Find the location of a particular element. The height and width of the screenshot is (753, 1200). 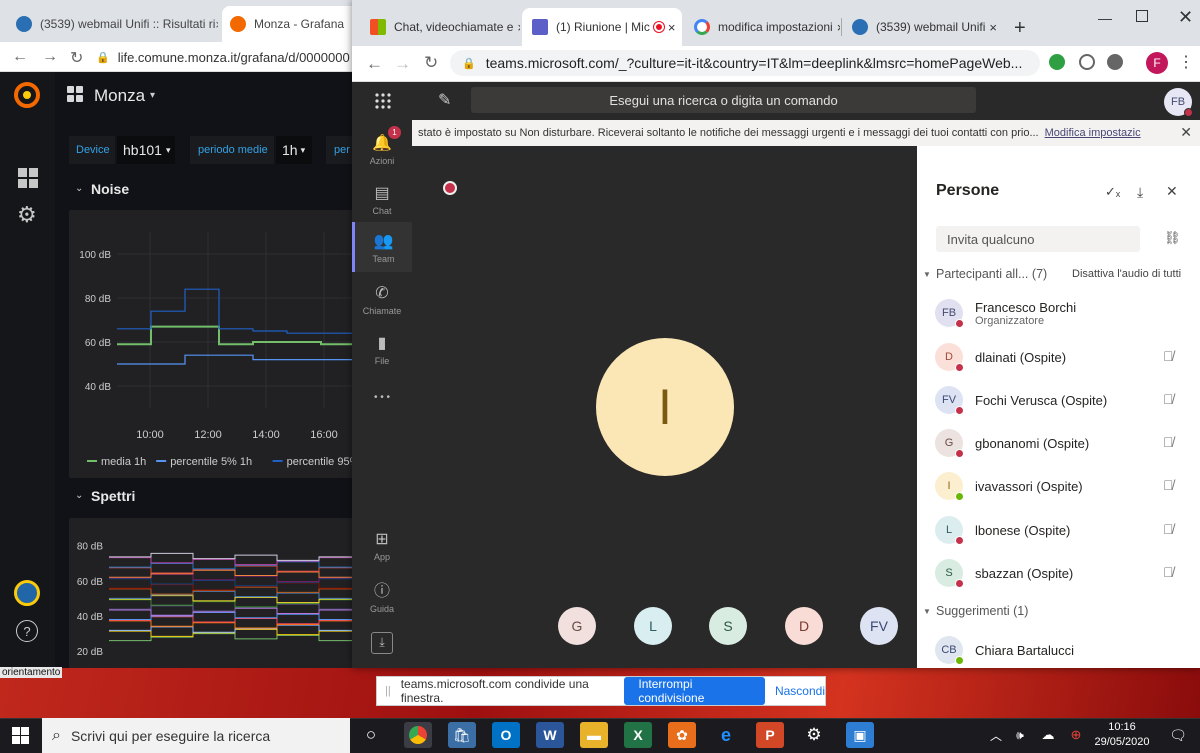

participant-row: Ssbazzan (Ospite) is located at coordinates (1058, 573).